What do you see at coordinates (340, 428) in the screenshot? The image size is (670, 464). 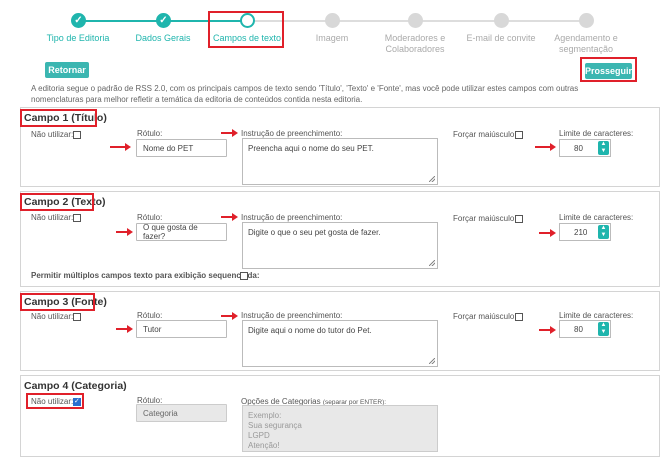 I see `opcoes-textarea: Exemplo: Sua segurança LGPD Atenção!` at bounding box center [340, 428].